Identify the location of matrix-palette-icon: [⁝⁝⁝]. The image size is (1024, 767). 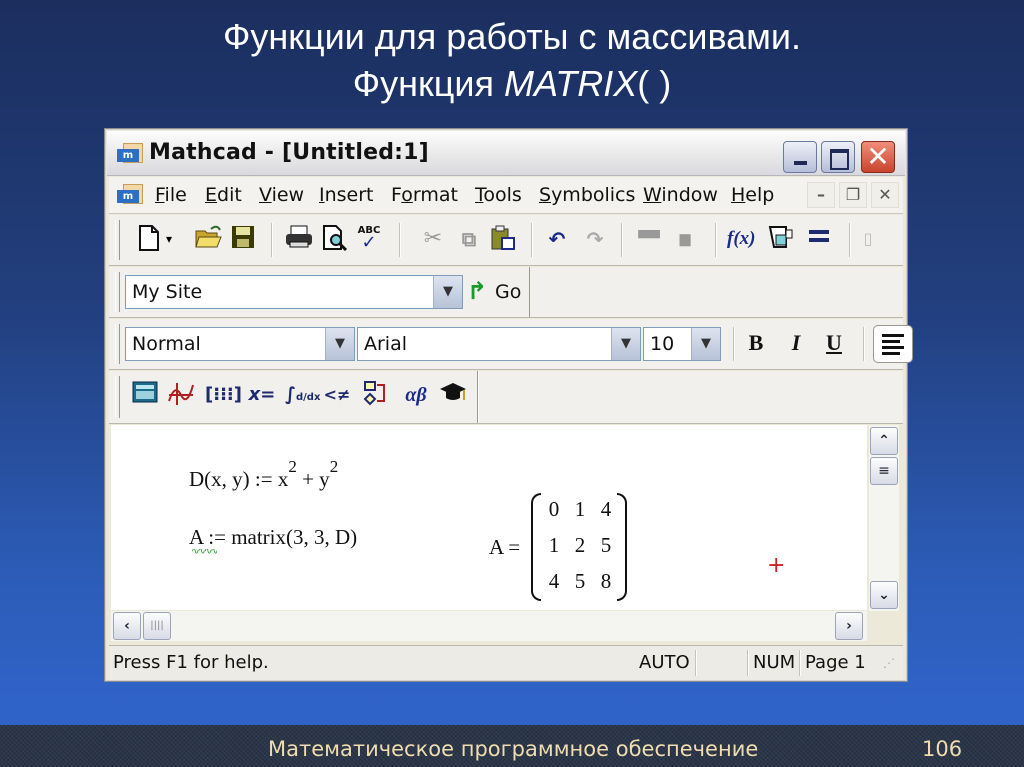
(223, 395).